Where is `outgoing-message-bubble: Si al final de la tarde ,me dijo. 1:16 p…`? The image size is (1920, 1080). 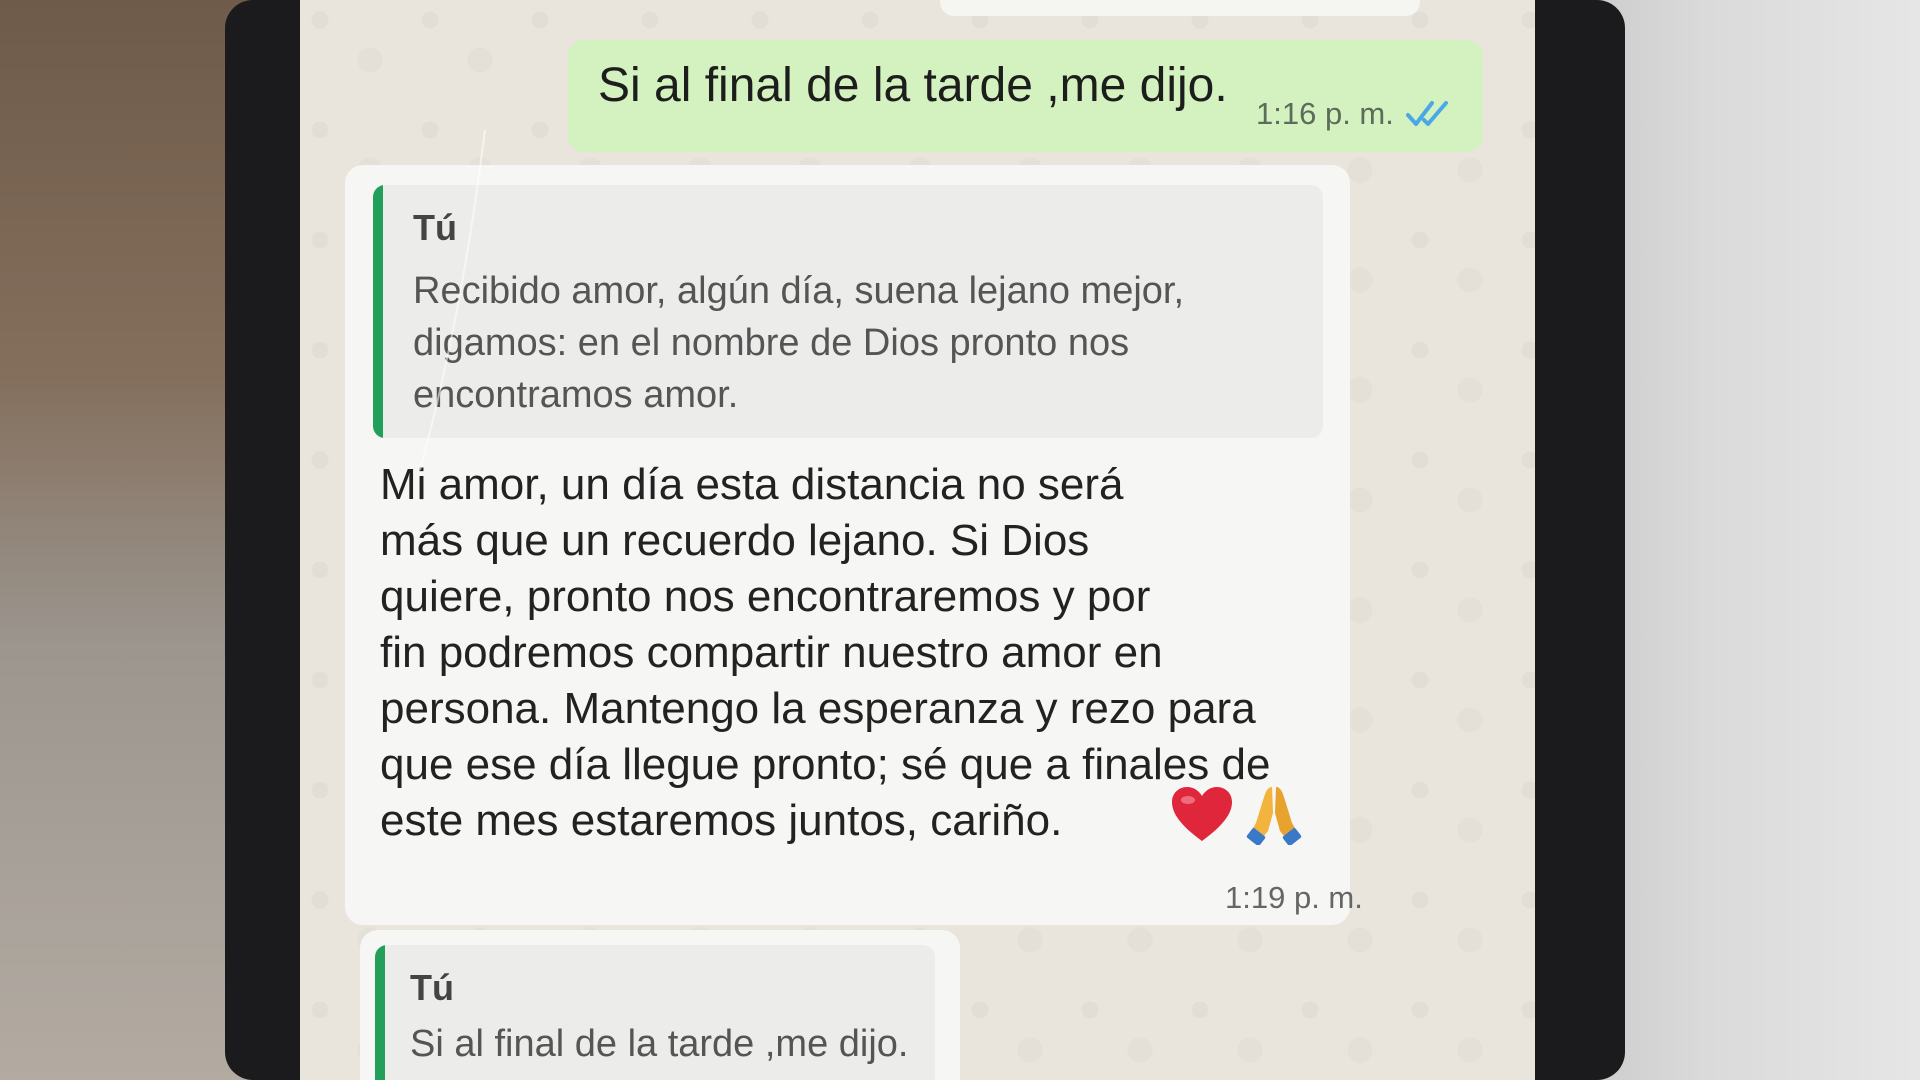
outgoing-message-bubble: Si al final de la tarde ,me dijo. 1:16 p… is located at coordinates (1025, 96).